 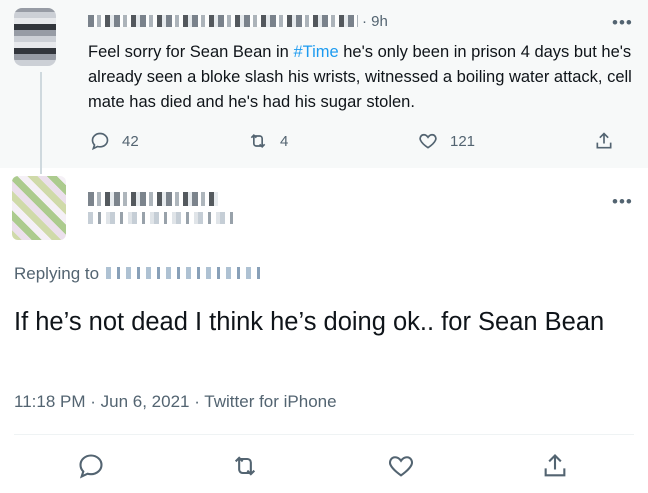 I want to click on parent-share-button, so click(x=604, y=141).